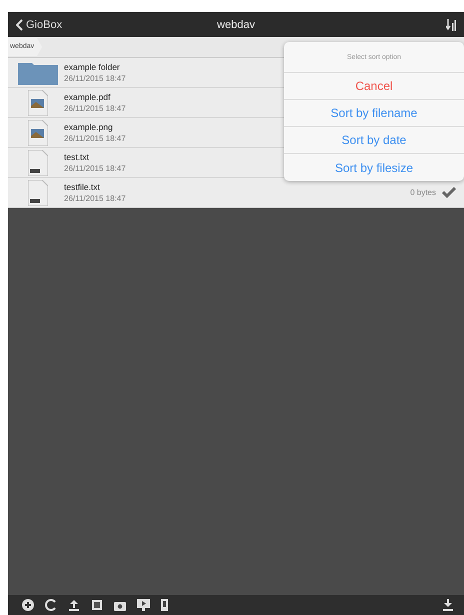 Image resolution: width=464 pixels, height=615 pixels. Describe the element at coordinates (51, 605) in the screenshot. I see `refresh-icon` at that location.